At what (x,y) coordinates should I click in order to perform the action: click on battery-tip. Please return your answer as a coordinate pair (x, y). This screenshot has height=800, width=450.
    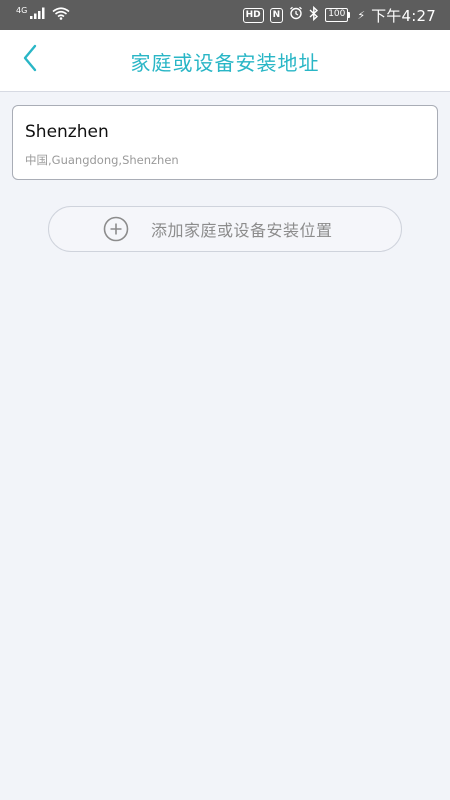
    Looking at the image, I should click on (349, 15).